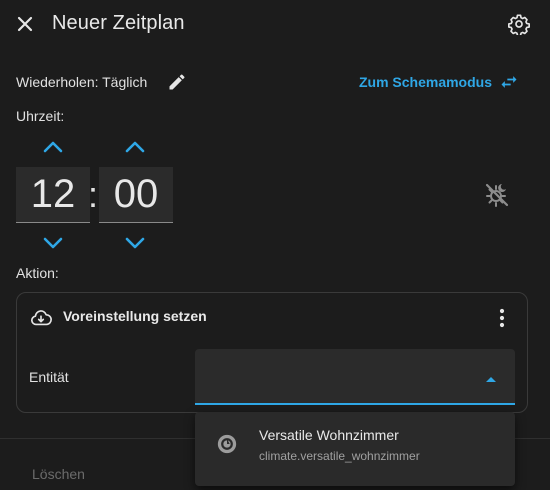 Image resolution: width=550 pixels, height=490 pixels. I want to click on schema-mode-label: Zum Schemamodus, so click(425, 82).